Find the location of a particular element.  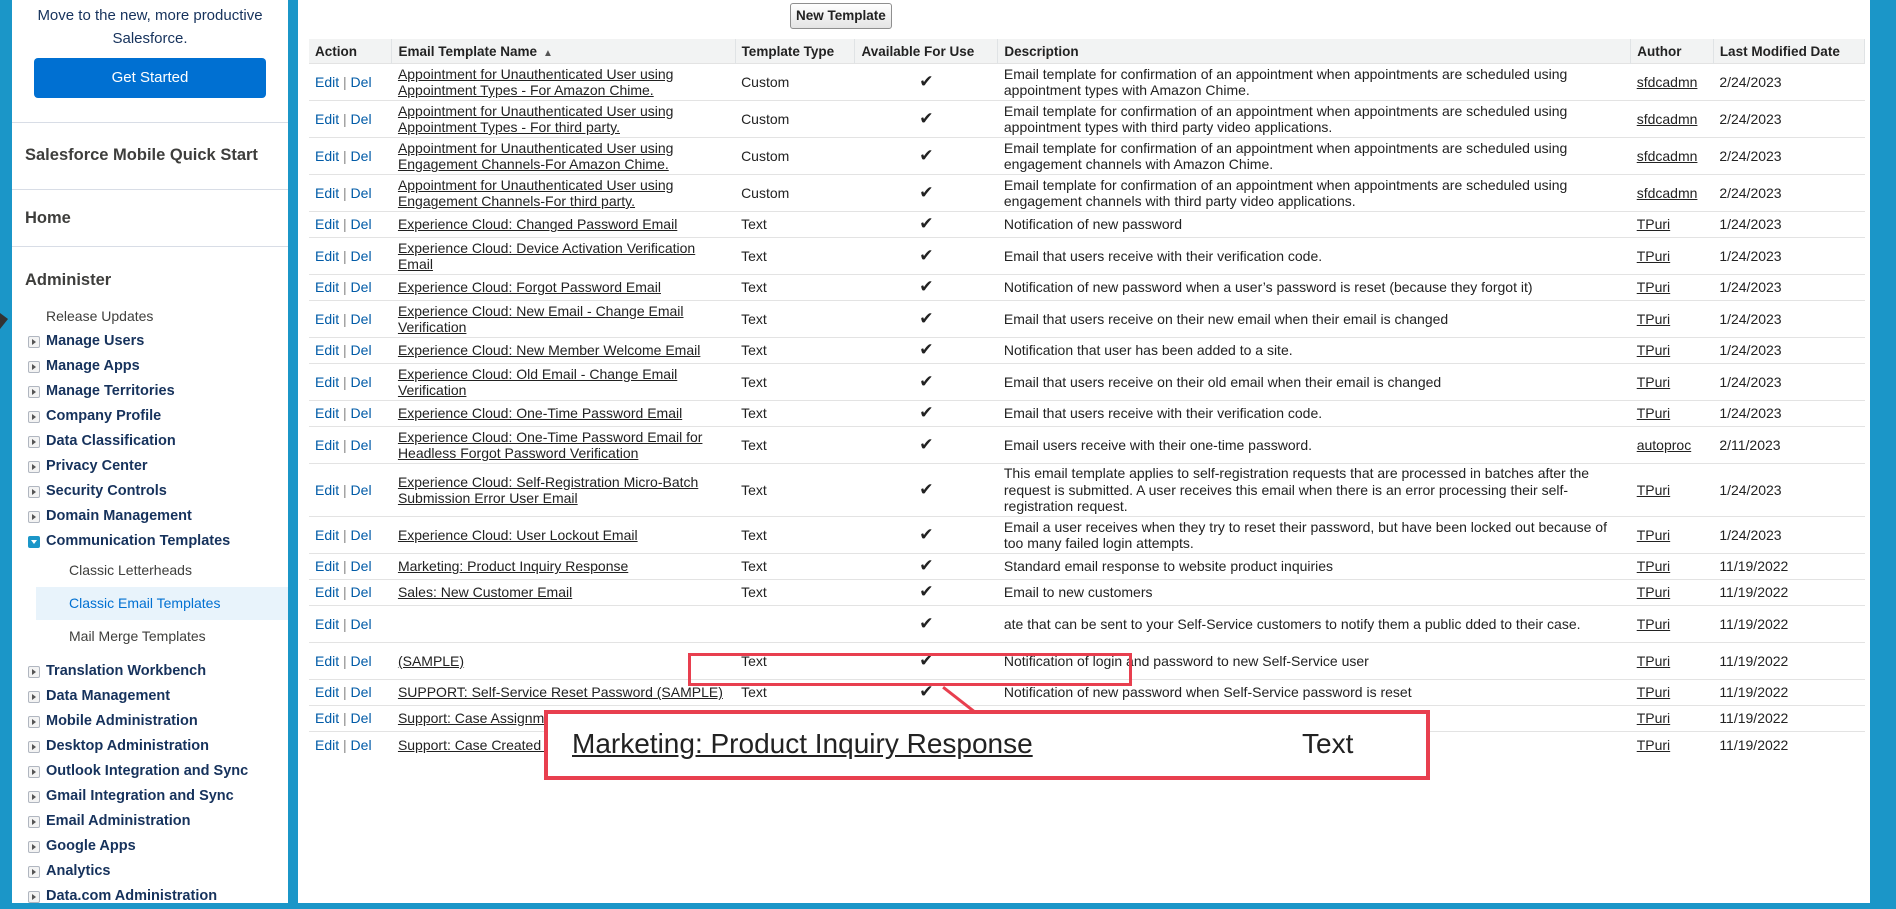

new-template-button: New Template is located at coordinates (841, 16).